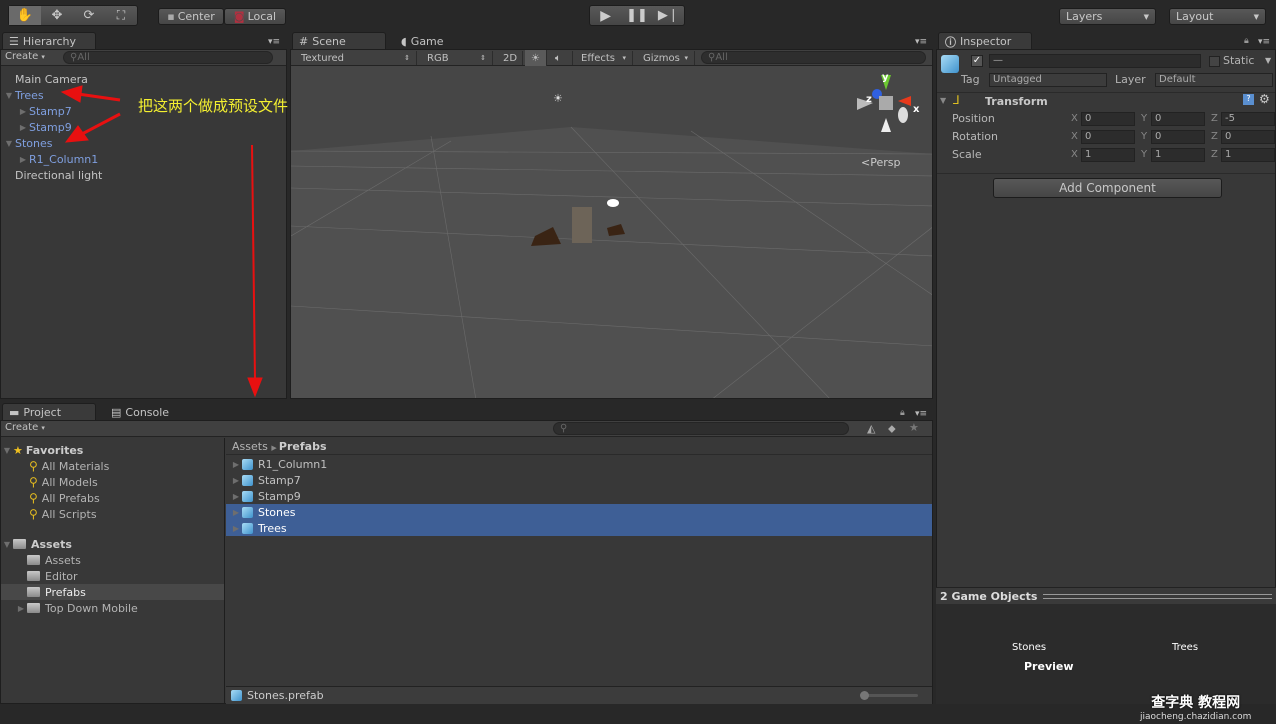  I want to click on gizmo-z-label: z, so click(869, 99).